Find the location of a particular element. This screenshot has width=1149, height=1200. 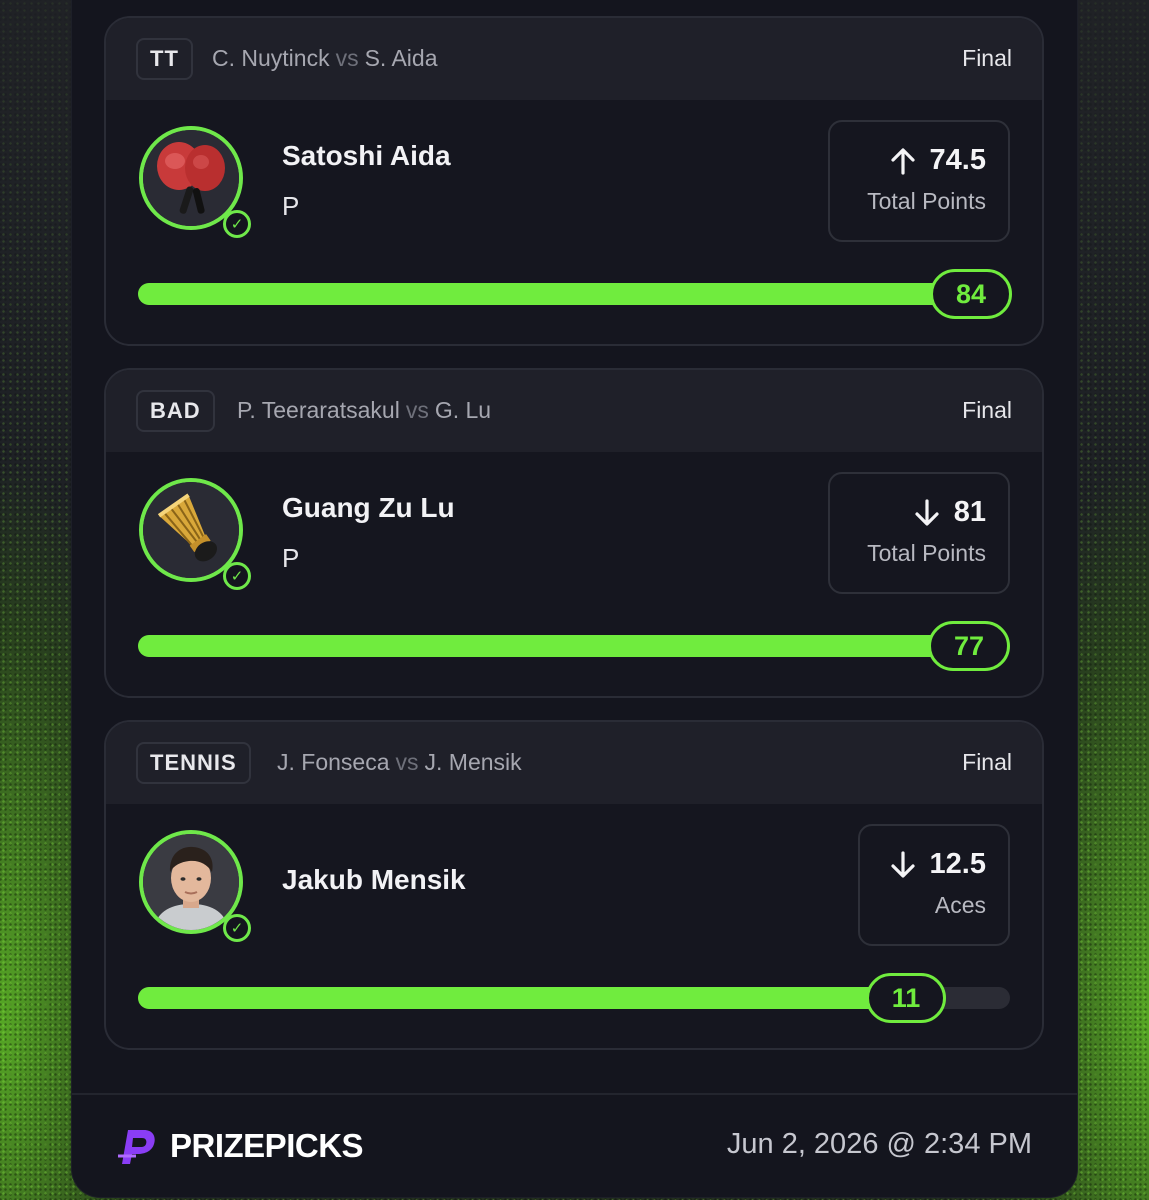

stat-line-box: 74.5 Total Points is located at coordinates (919, 181).